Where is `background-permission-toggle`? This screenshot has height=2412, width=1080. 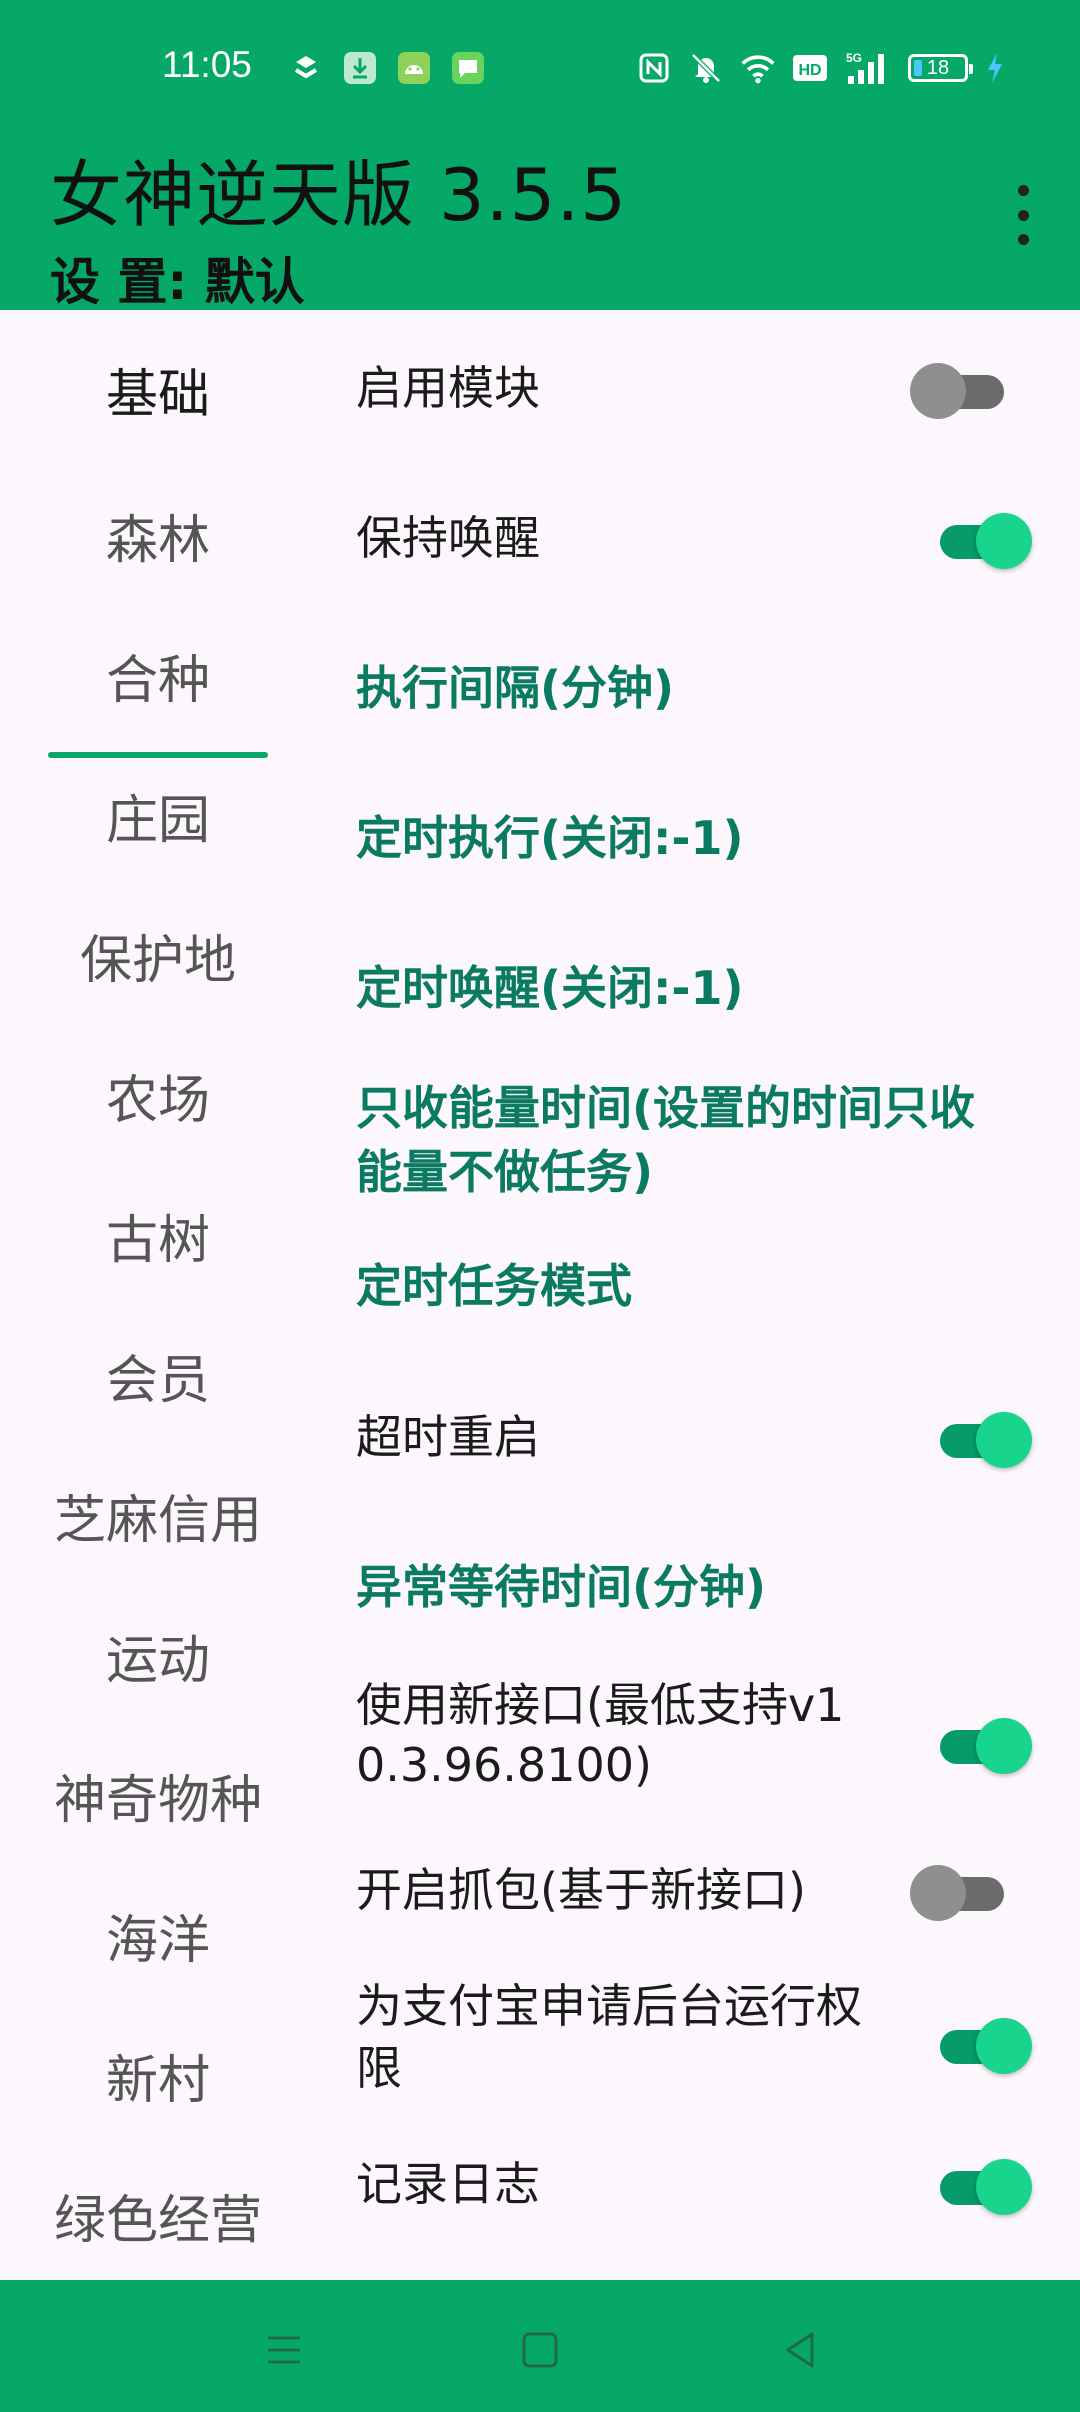
background-permission-toggle is located at coordinates (981, 2045).